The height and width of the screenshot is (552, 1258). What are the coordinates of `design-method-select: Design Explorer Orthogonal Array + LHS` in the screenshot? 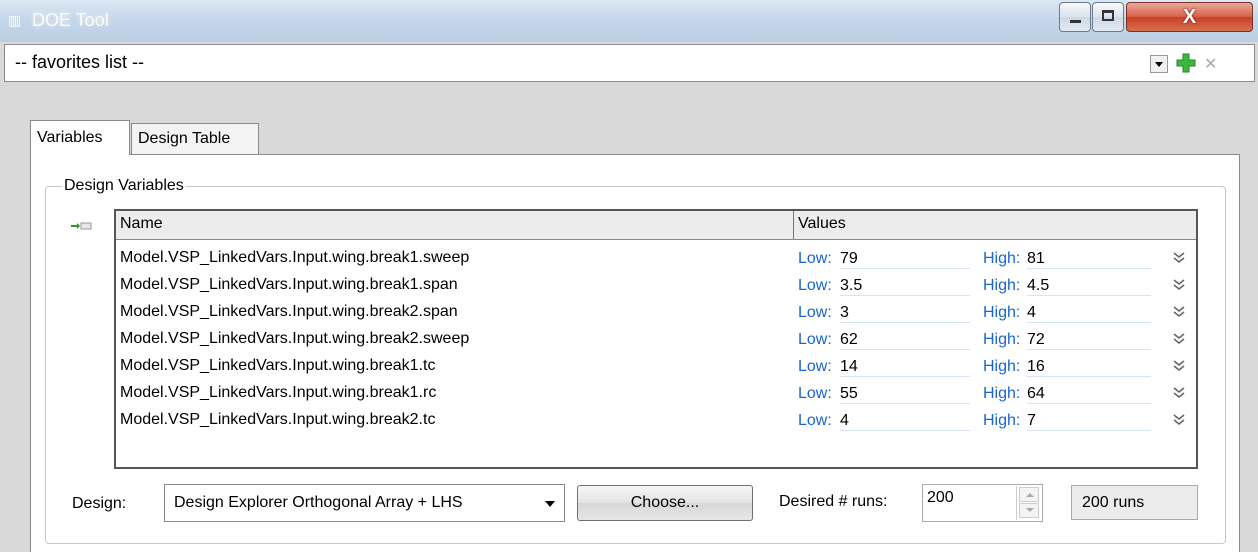 It's located at (364, 503).